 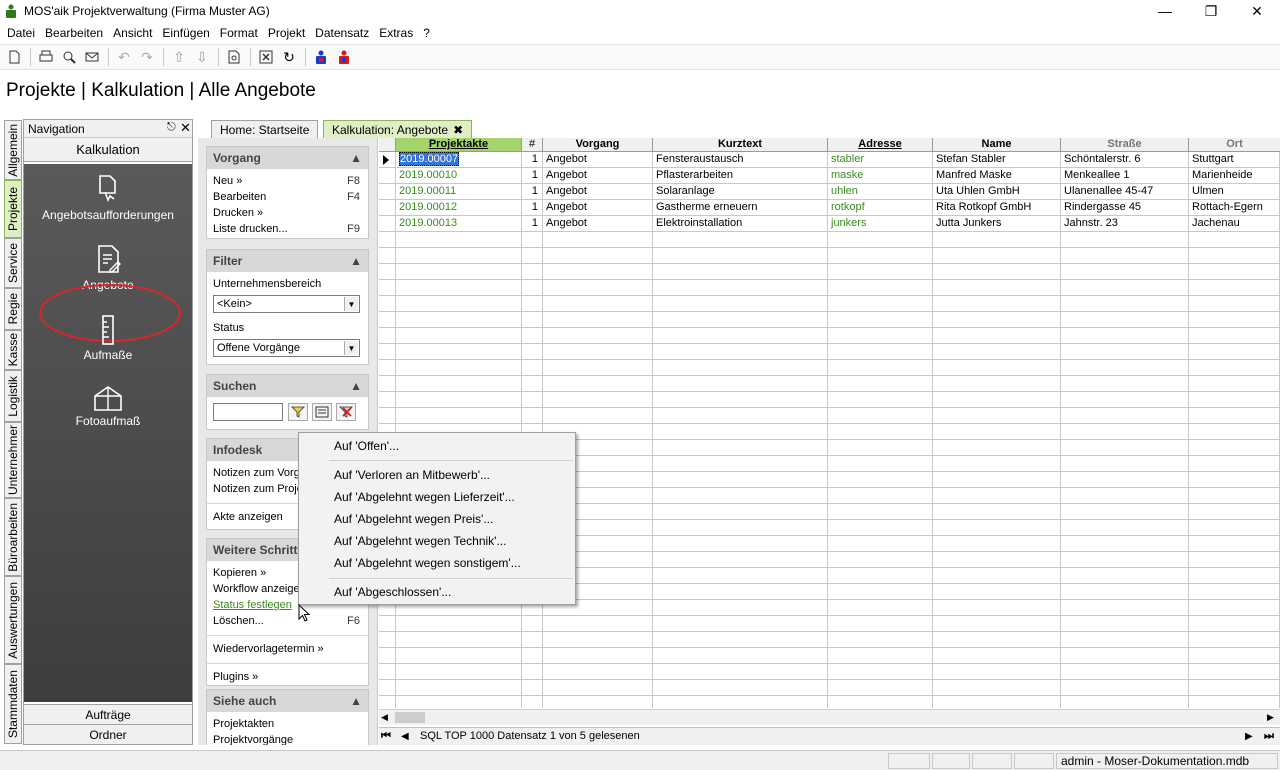 What do you see at coordinates (259, 473) in the screenshot?
I see `action-notizen-vorgang: Notizen zum Vorga` at bounding box center [259, 473].